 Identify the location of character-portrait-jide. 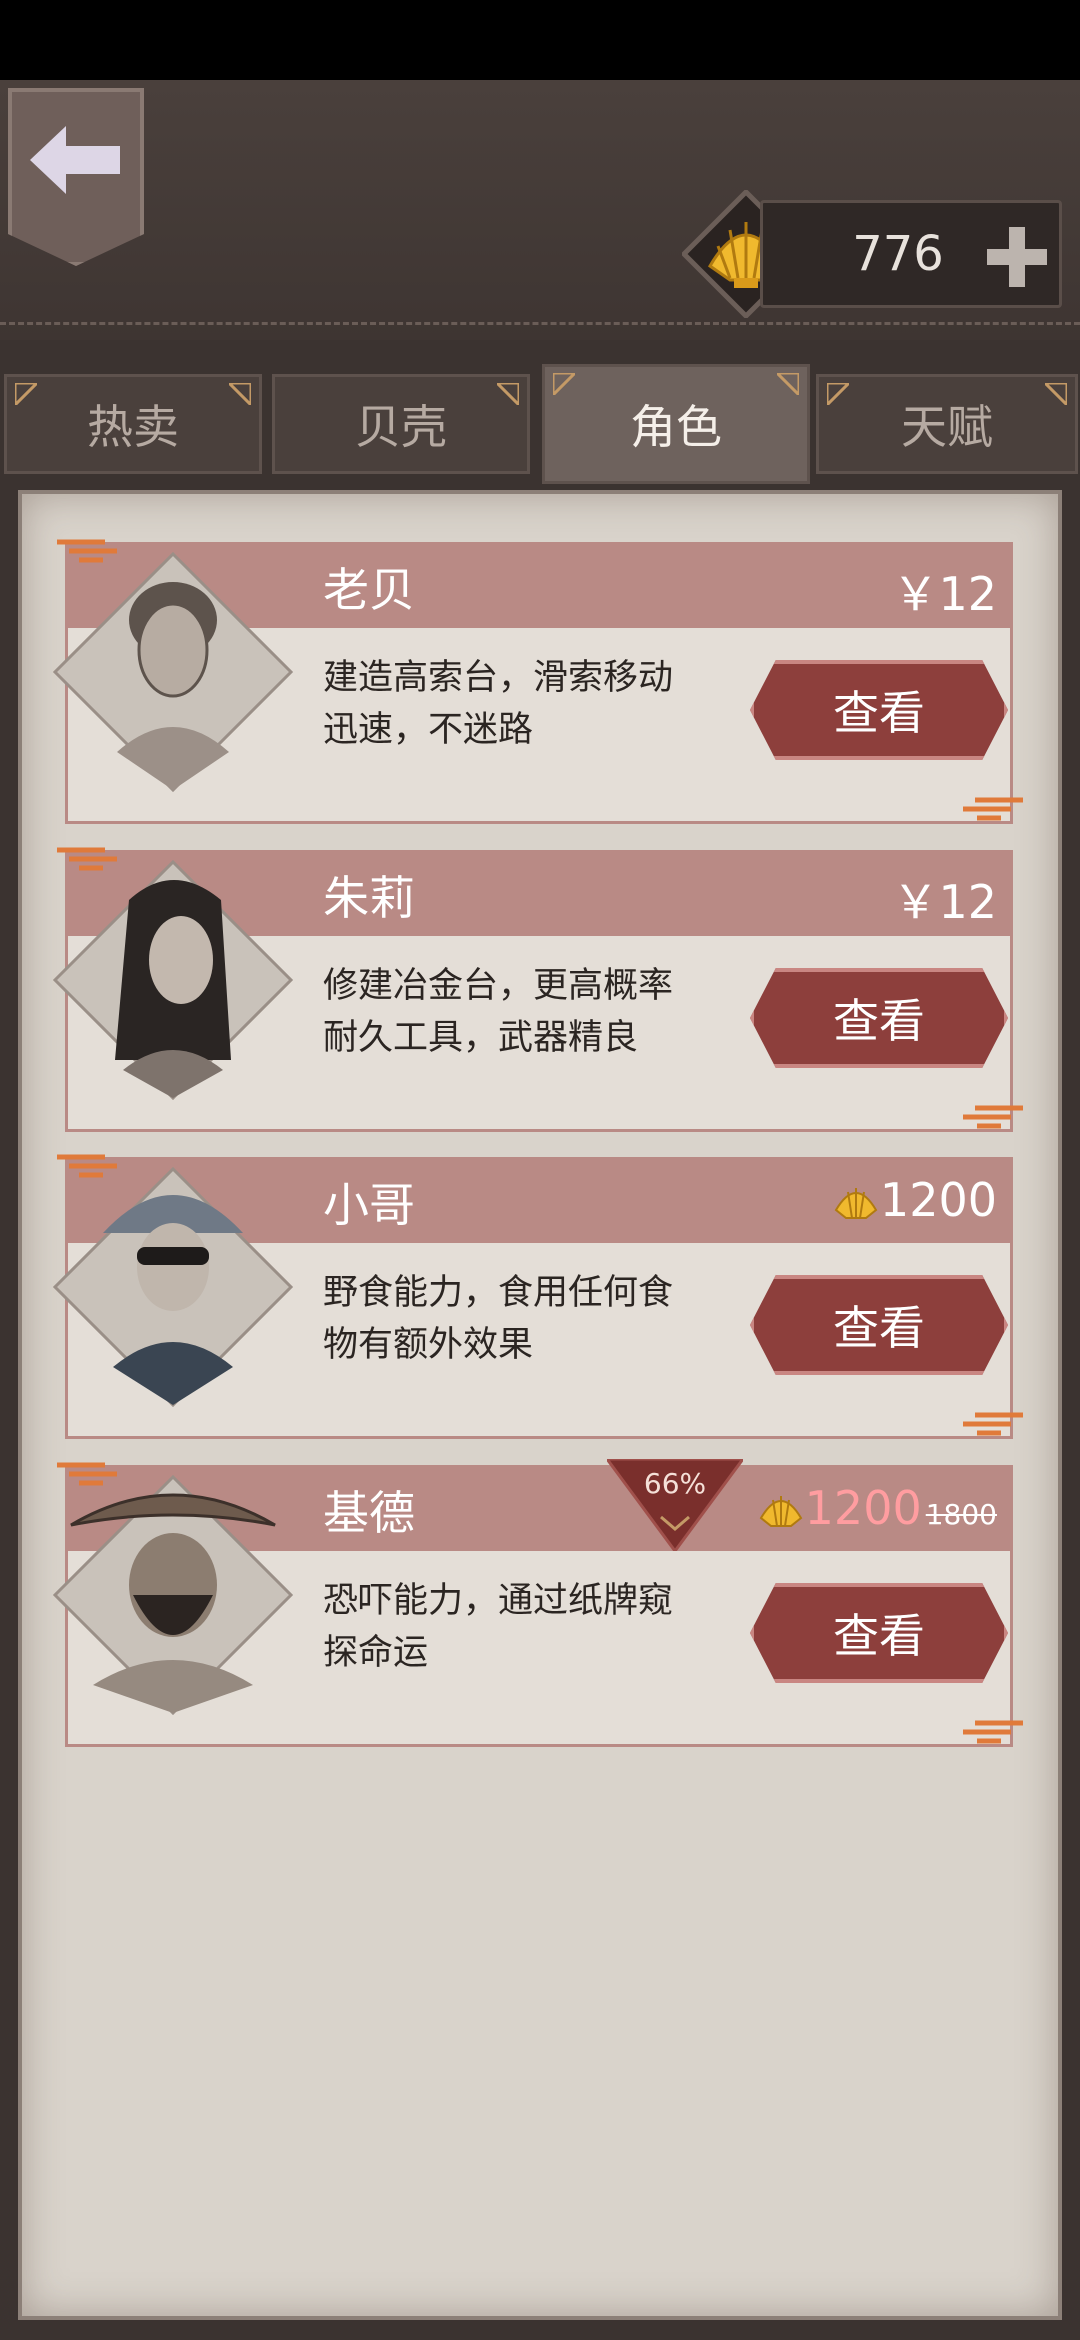
(173, 1595).